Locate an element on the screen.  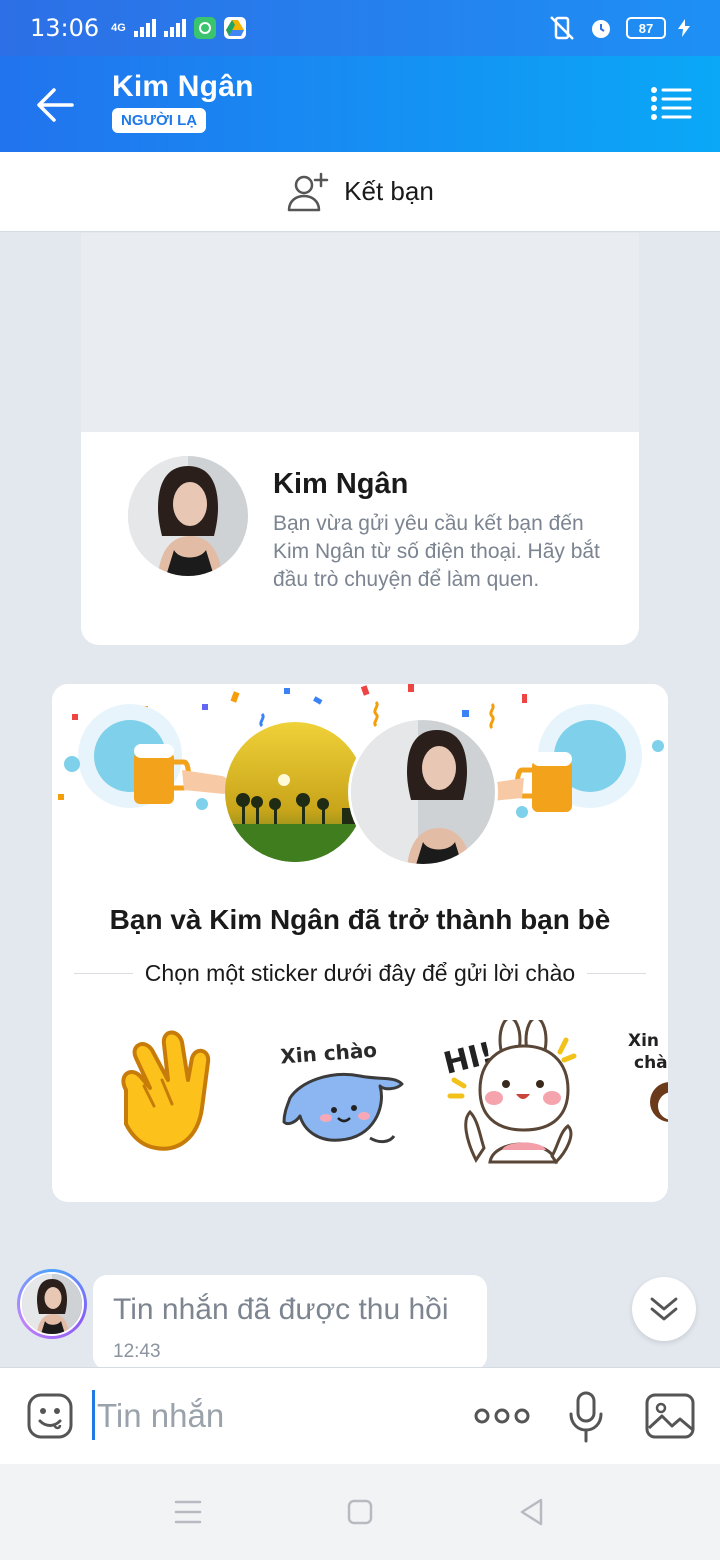
sticker-wave-hand is located at coordinates (169, 1095).